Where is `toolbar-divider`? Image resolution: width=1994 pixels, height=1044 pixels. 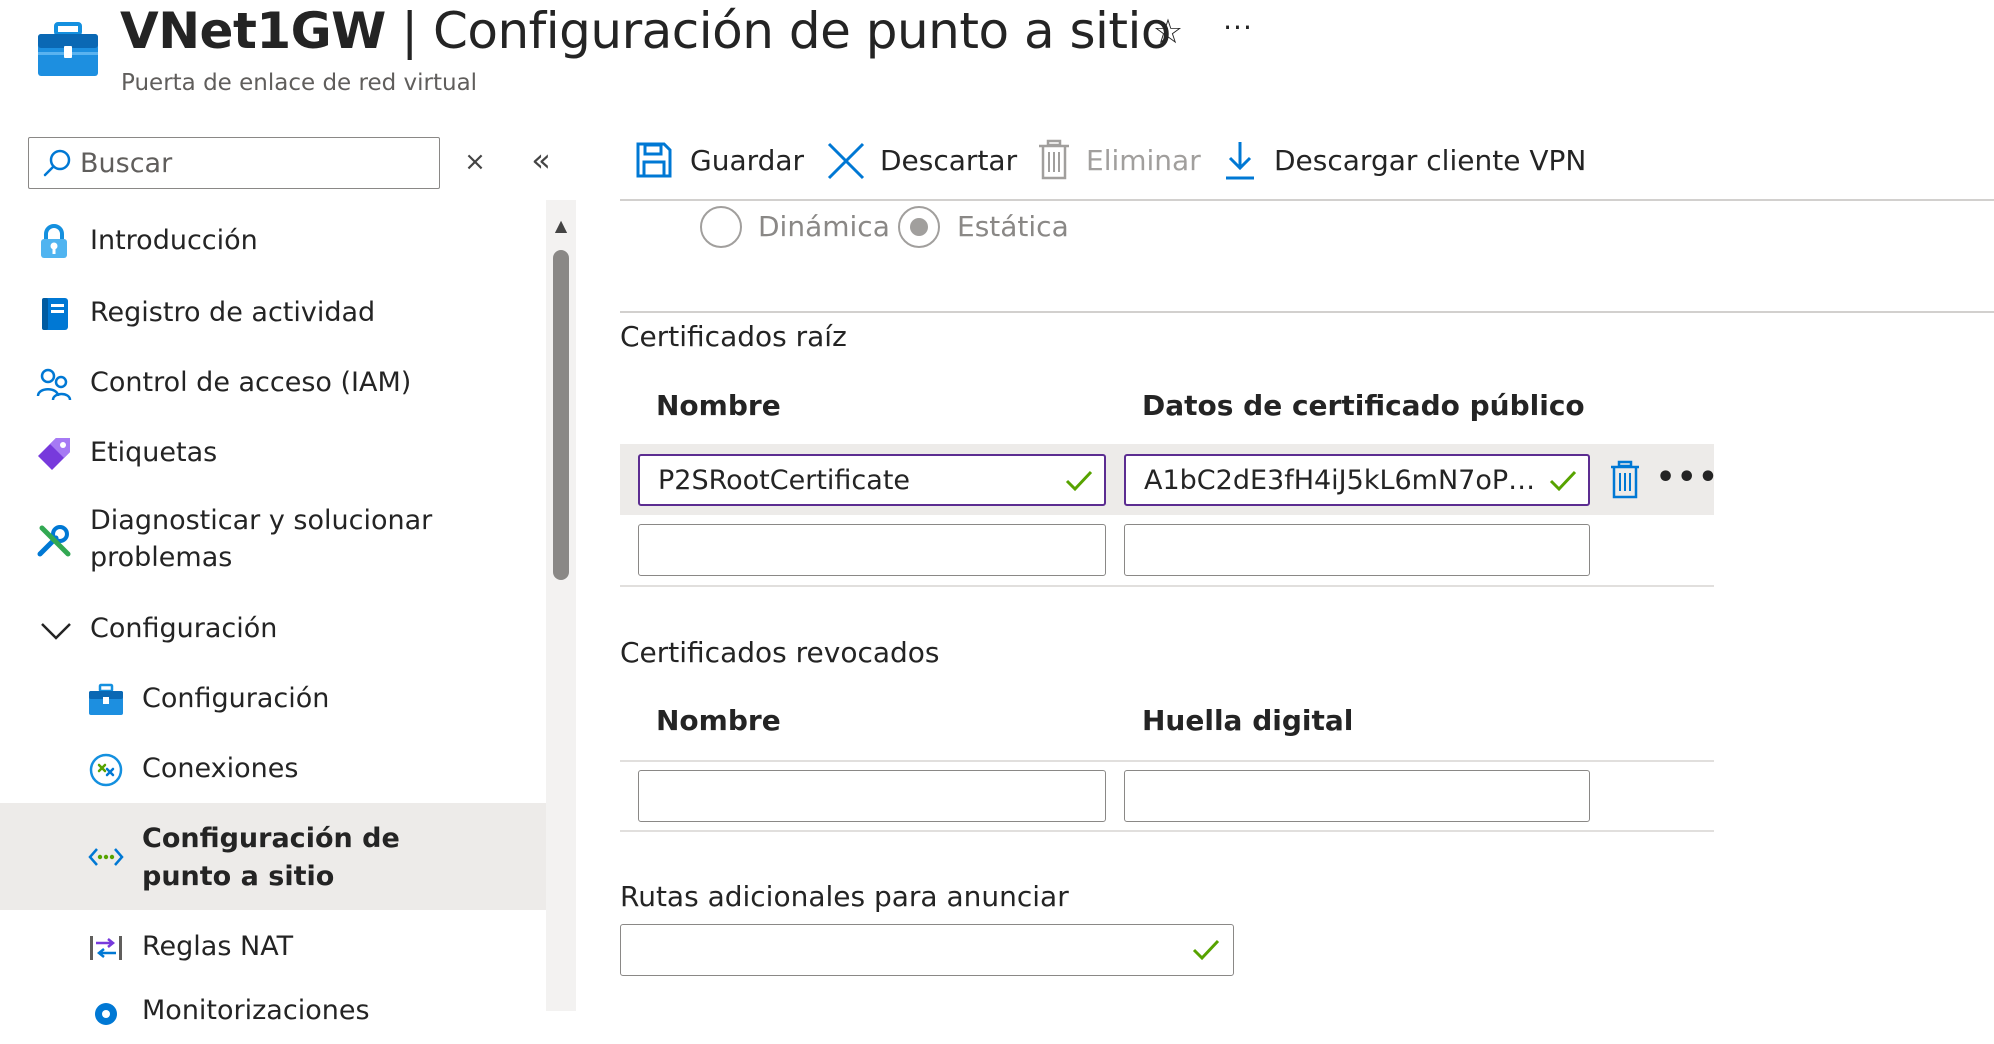 toolbar-divider is located at coordinates (1307, 200).